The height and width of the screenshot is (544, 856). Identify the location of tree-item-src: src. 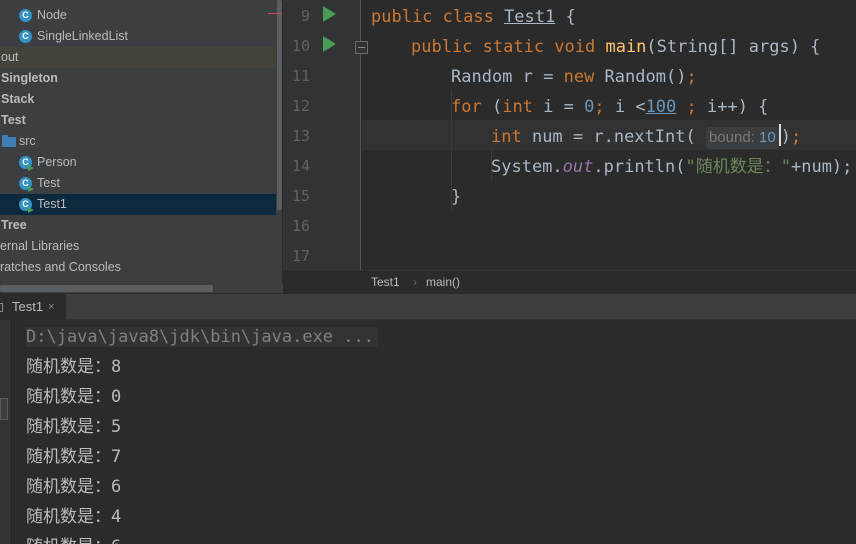
(141, 141).